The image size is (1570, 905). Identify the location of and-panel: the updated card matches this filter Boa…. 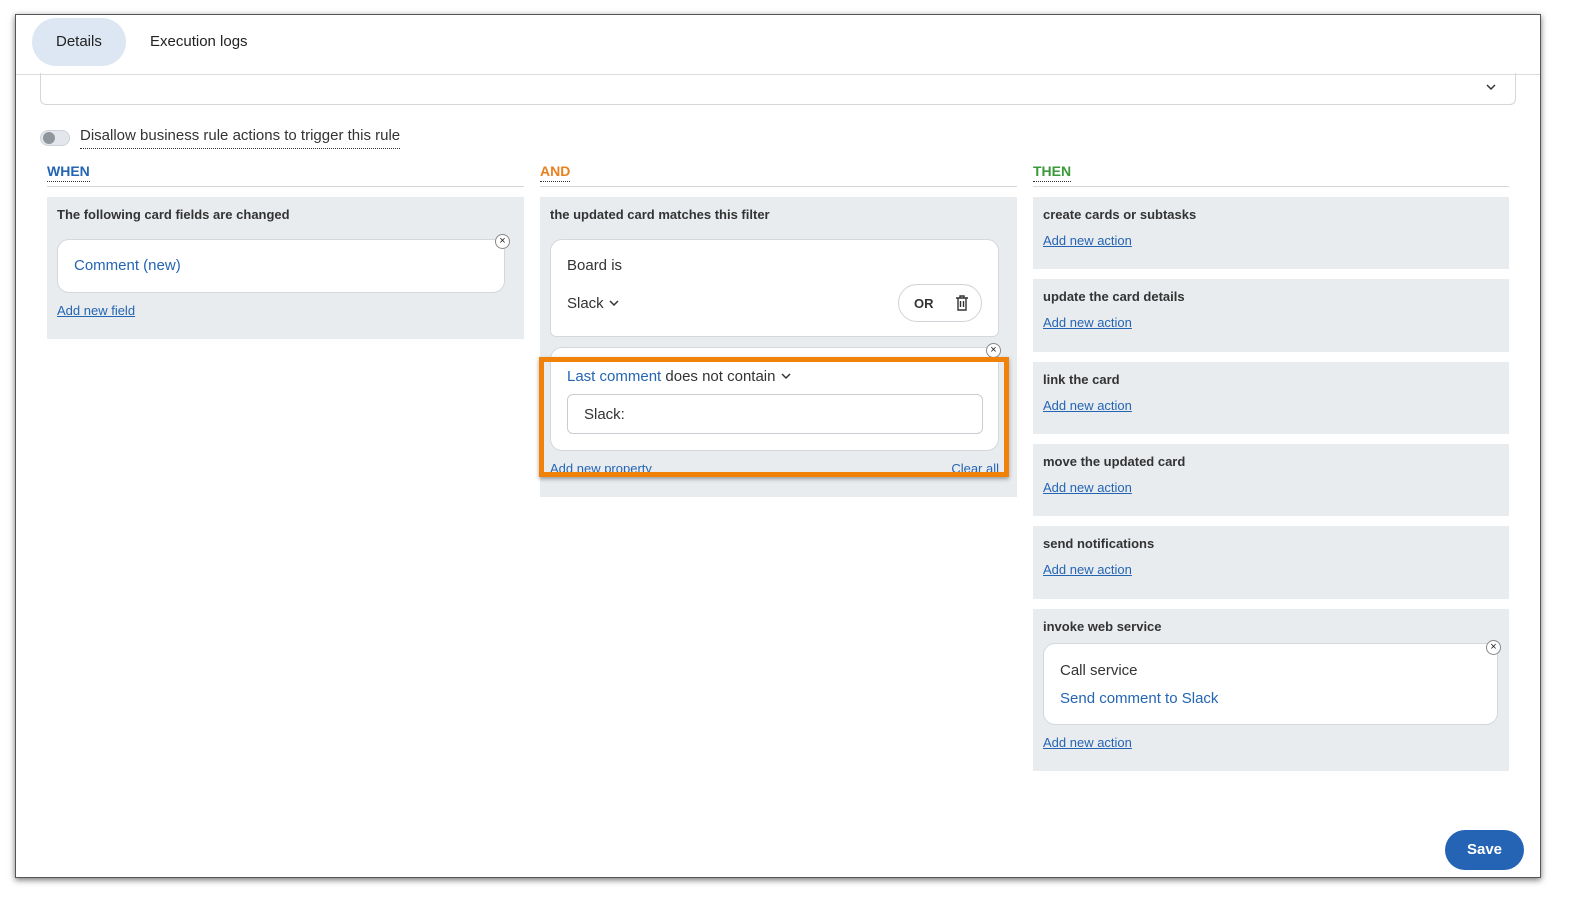
(778, 347).